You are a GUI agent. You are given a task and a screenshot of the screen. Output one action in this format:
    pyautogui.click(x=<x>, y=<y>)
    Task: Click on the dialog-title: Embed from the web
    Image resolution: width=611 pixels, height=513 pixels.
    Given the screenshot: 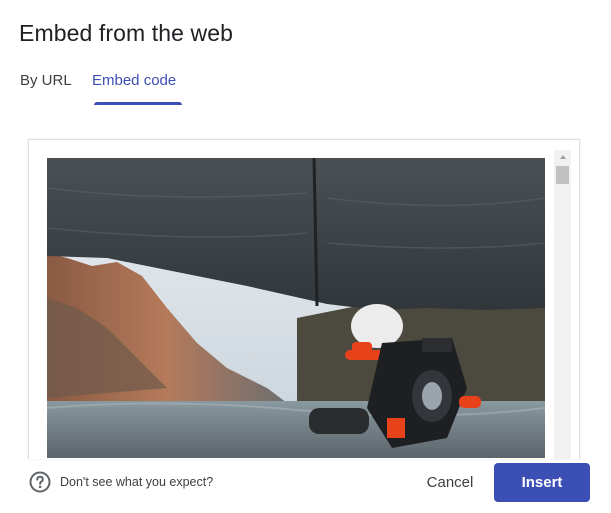 What is the action you would take?
    pyautogui.click(x=126, y=33)
    